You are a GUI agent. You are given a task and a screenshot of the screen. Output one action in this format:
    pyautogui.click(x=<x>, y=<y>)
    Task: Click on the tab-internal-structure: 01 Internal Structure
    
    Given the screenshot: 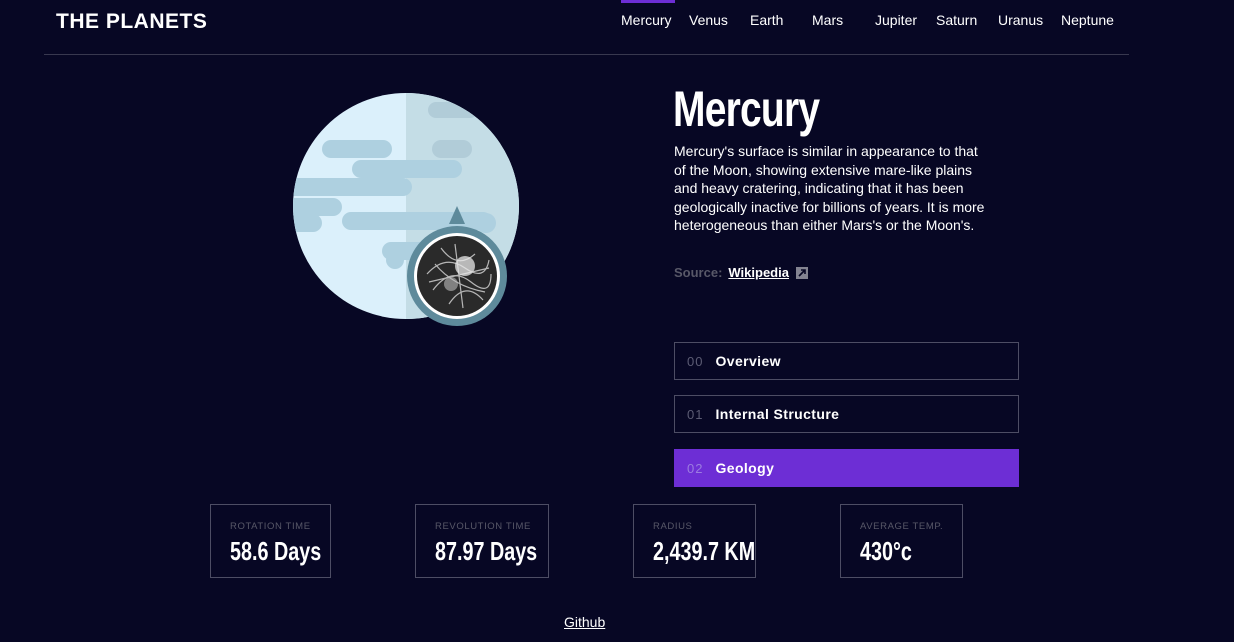 What is the action you would take?
    pyautogui.click(x=846, y=414)
    